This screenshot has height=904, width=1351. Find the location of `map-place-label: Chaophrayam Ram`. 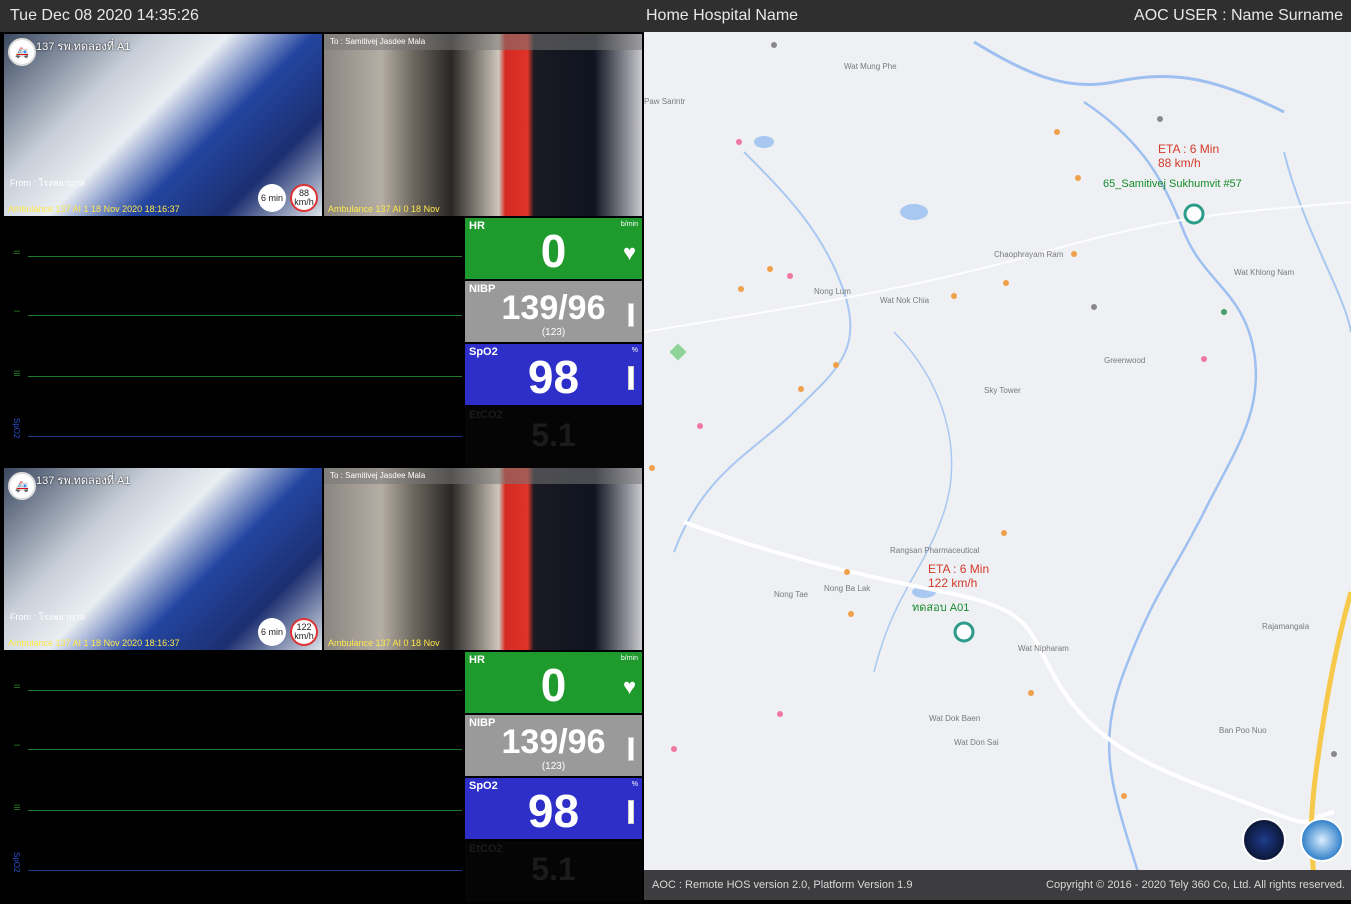

map-place-label: Chaophrayam Ram is located at coordinates (1029, 254).